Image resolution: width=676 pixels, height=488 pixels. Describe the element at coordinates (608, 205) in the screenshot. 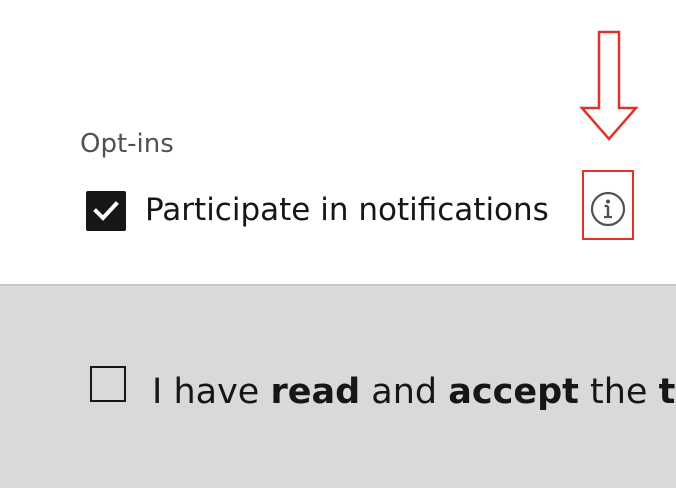

I see `info-icon-highlight` at that location.